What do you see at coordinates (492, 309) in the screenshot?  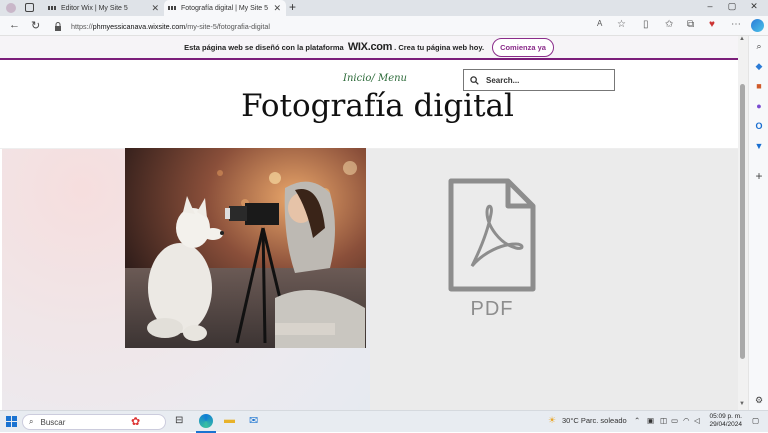 I see `pdf-label: PDF` at bounding box center [492, 309].